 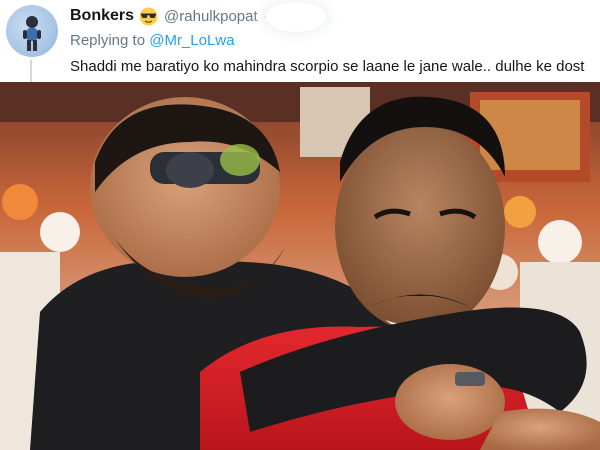 What do you see at coordinates (102, 16) in the screenshot?
I see `author-display-name: Bonkers` at bounding box center [102, 16].